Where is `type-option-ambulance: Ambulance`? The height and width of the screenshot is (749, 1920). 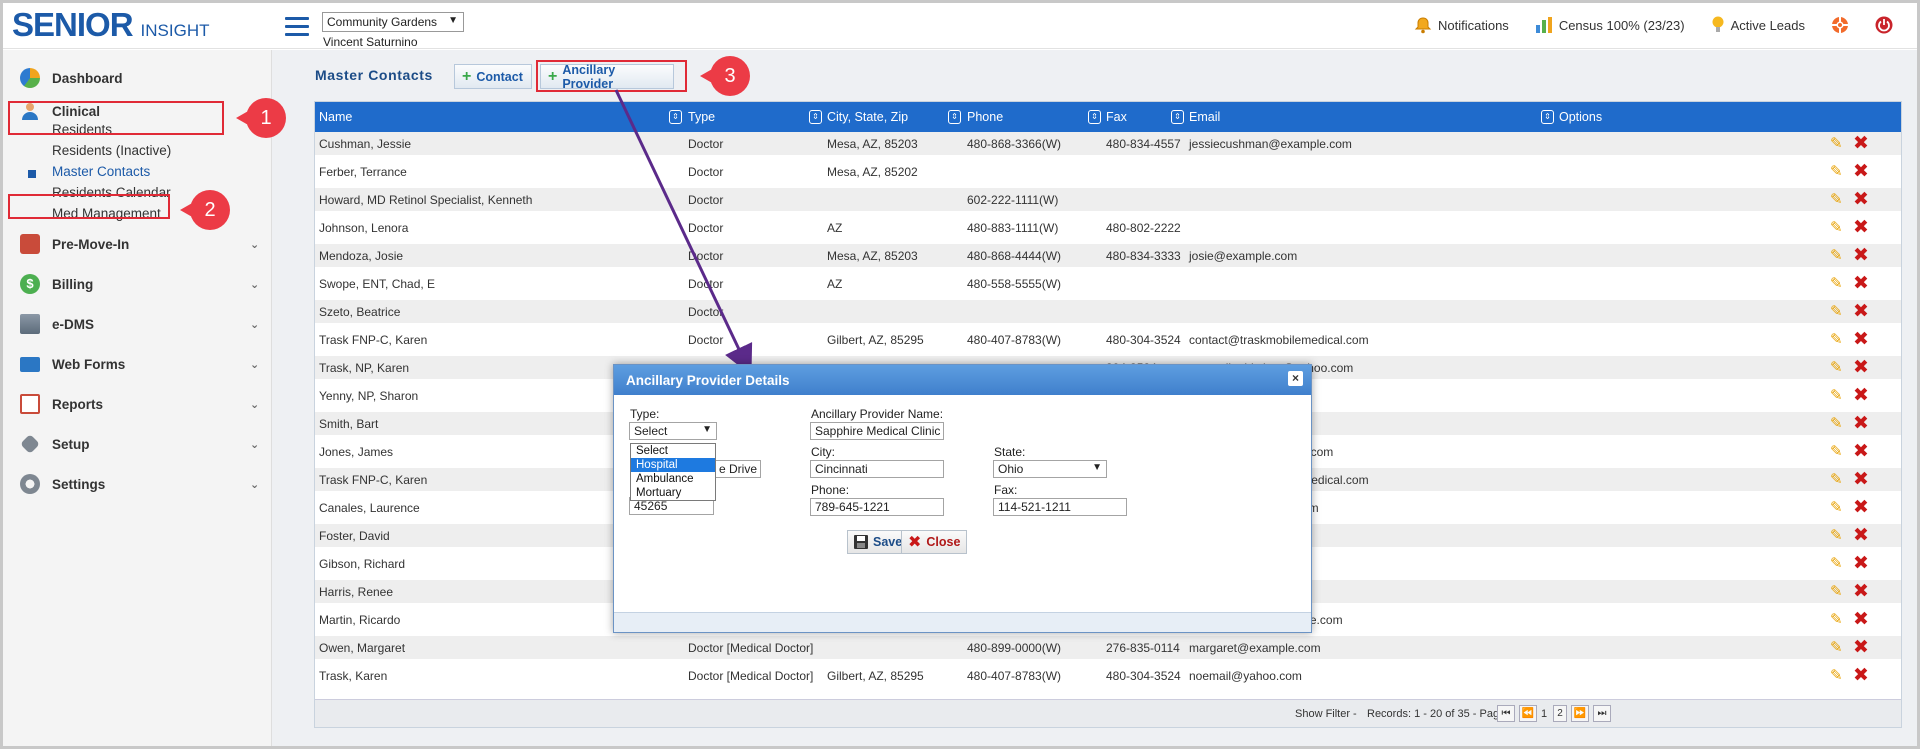 type-option-ambulance: Ambulance is located at coordinates (673, 479).